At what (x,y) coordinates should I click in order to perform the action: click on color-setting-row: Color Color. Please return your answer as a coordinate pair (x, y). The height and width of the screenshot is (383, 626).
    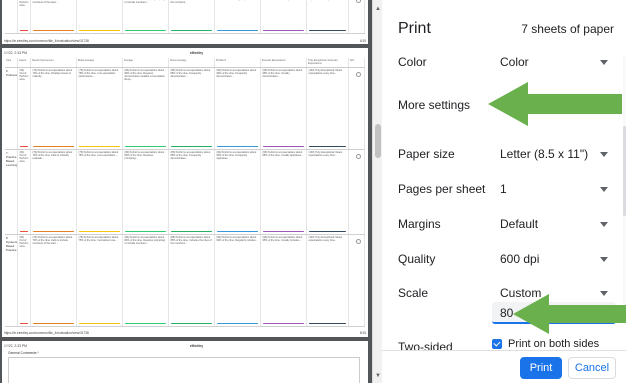
    Looking at the image, I should click on (504, 62).